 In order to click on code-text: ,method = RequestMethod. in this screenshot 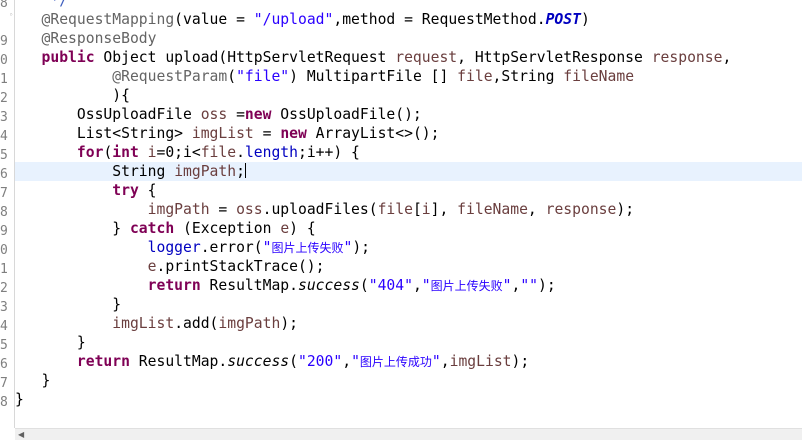, I will do `click(439, 19)`.